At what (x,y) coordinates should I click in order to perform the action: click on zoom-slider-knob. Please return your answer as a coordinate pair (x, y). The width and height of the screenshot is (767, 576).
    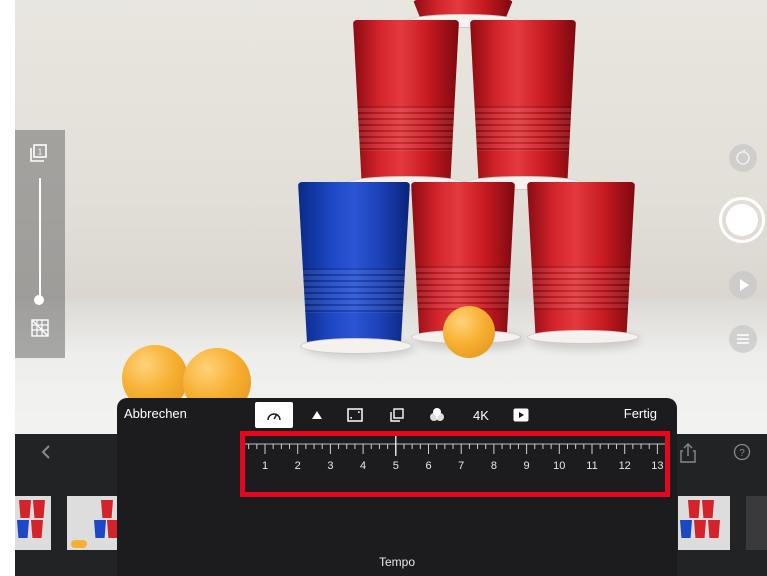
    Looking at the image, I should click on (39, 300).